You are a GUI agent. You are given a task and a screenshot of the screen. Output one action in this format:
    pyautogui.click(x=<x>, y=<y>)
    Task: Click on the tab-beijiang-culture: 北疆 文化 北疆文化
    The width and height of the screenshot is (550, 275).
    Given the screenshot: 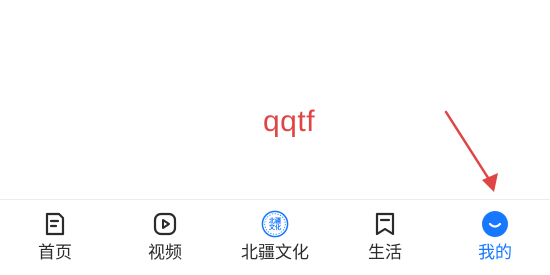 What is the action you would take?
    pyautogui.click(x=275, y=237)
    